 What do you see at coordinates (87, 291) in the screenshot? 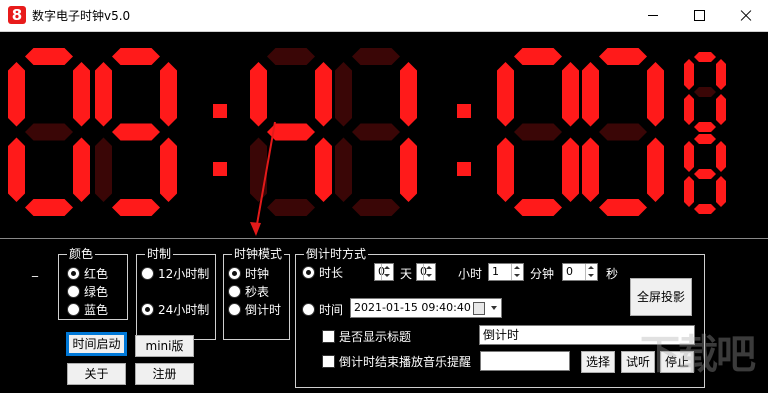
I see `color-option-green: 绿色` at bounding box center [87, 291].